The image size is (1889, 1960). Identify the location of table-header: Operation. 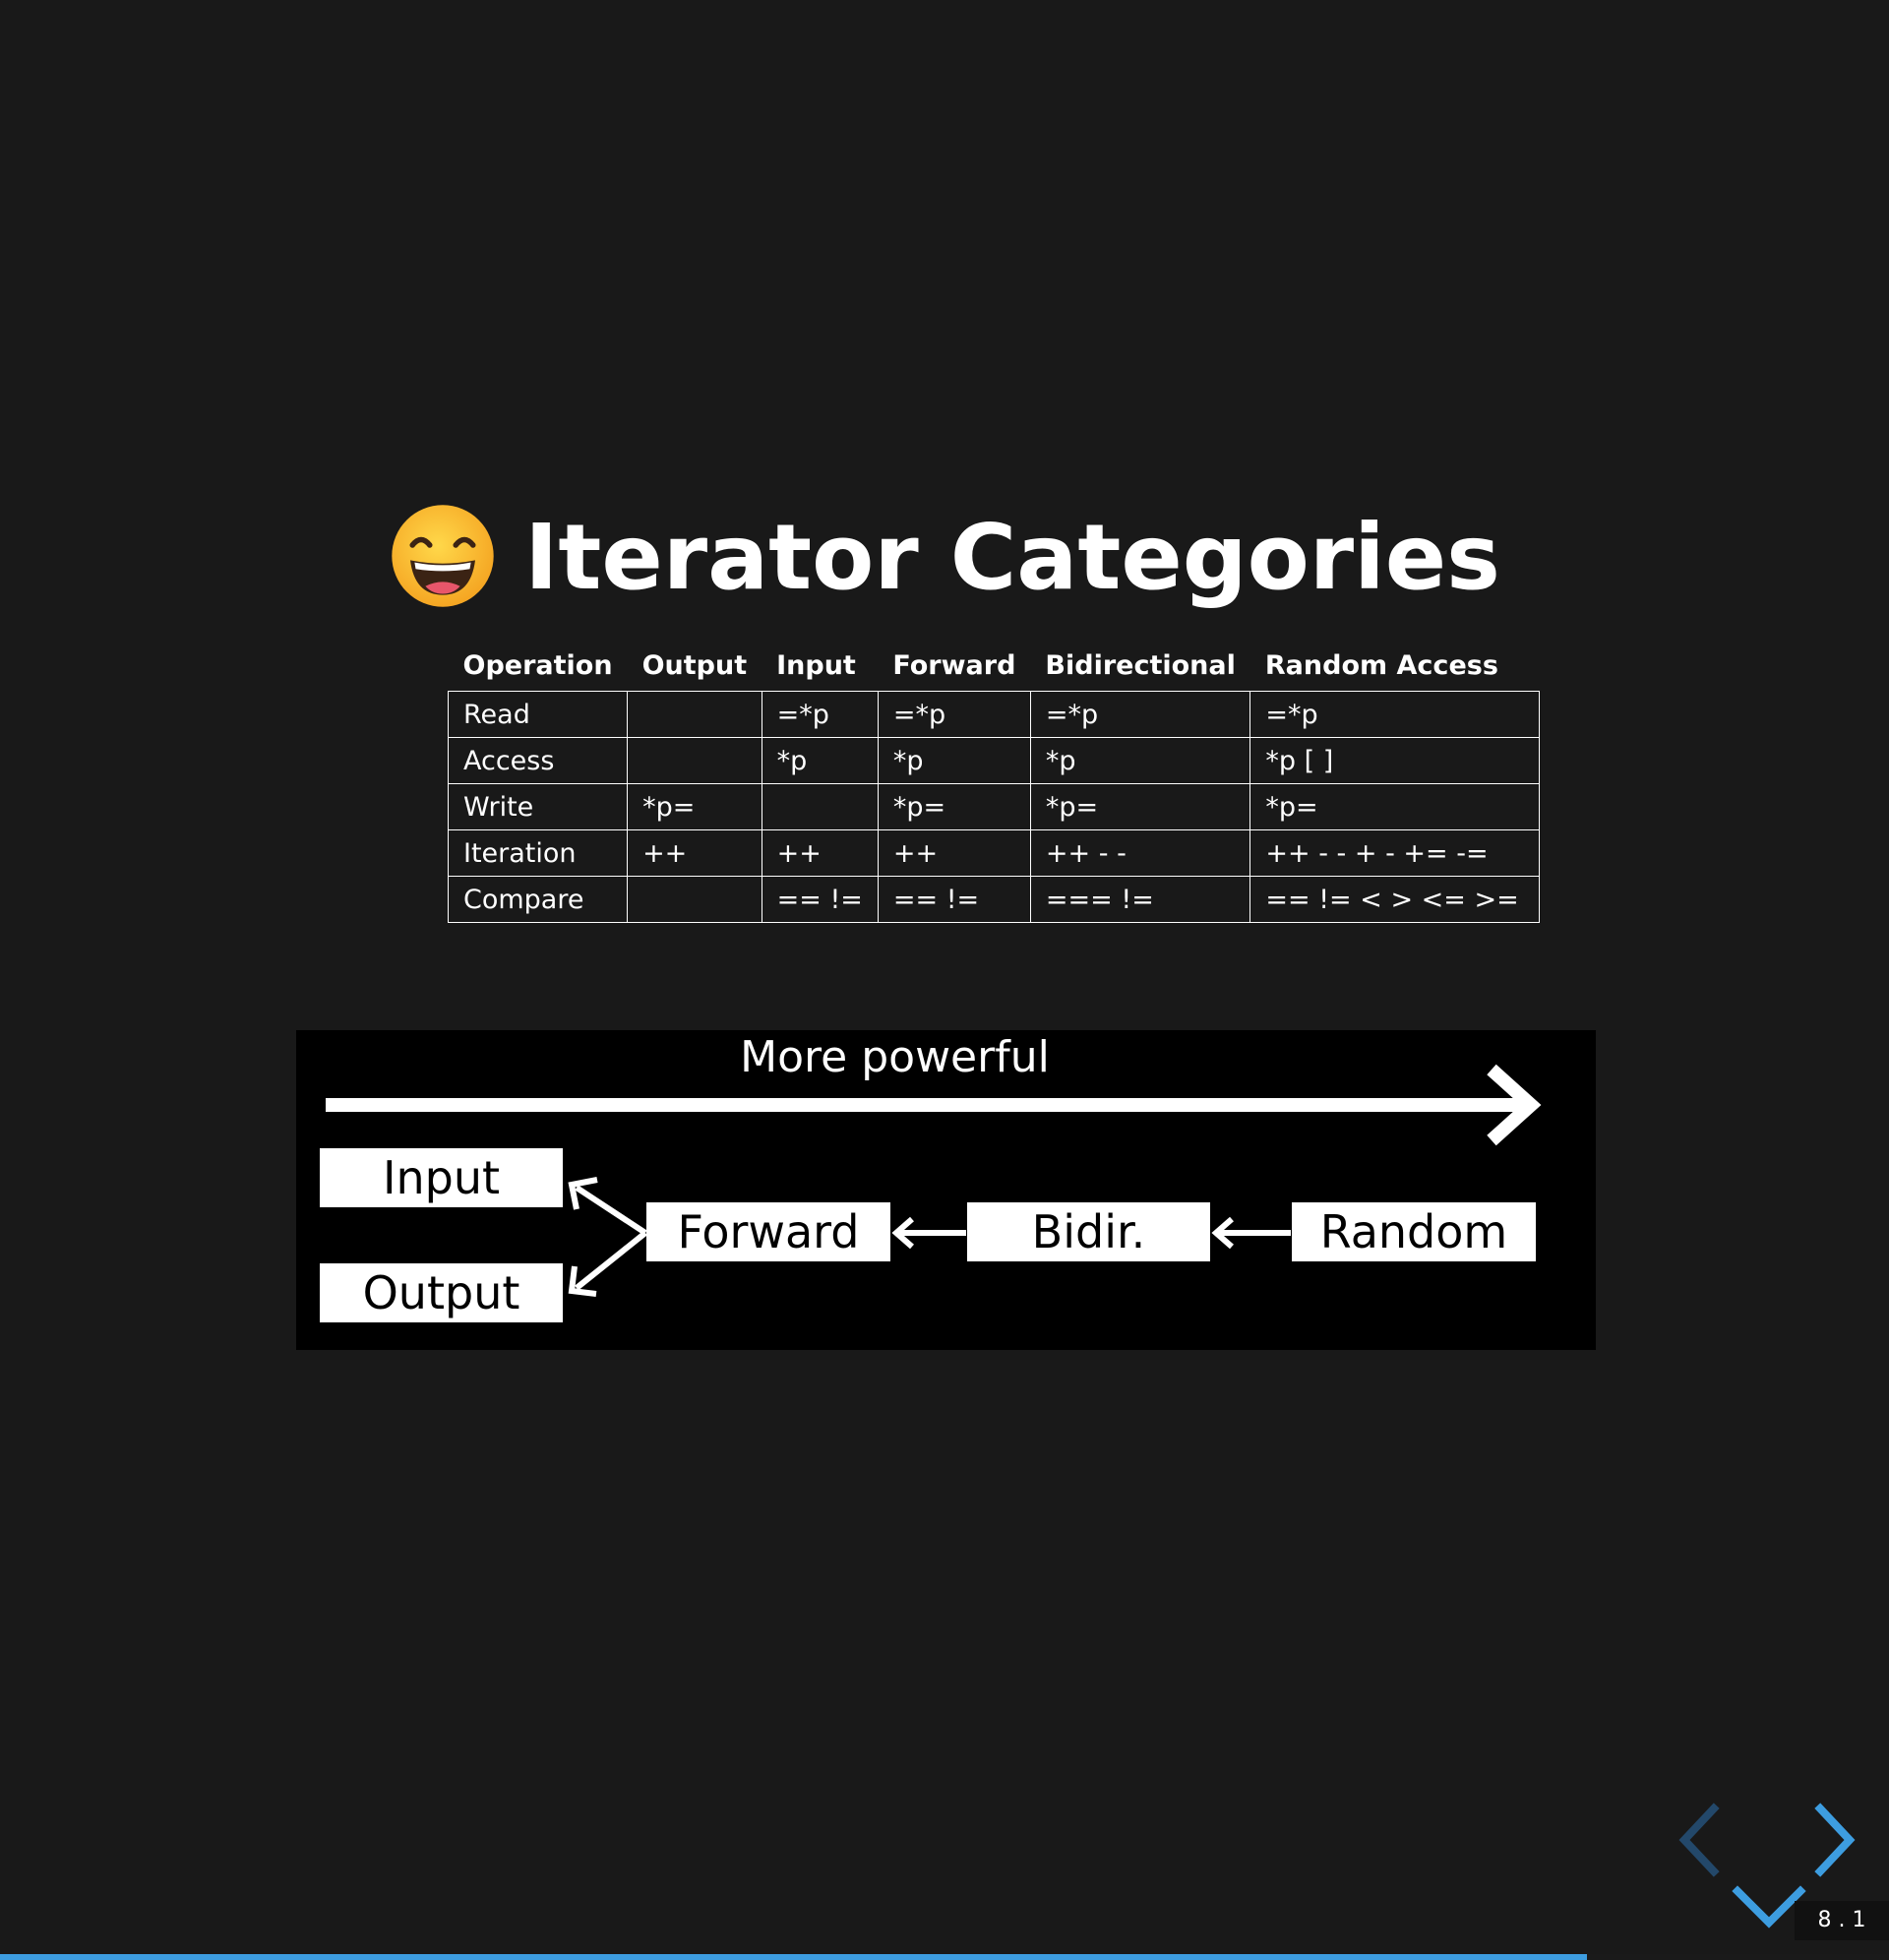
(537, 665).